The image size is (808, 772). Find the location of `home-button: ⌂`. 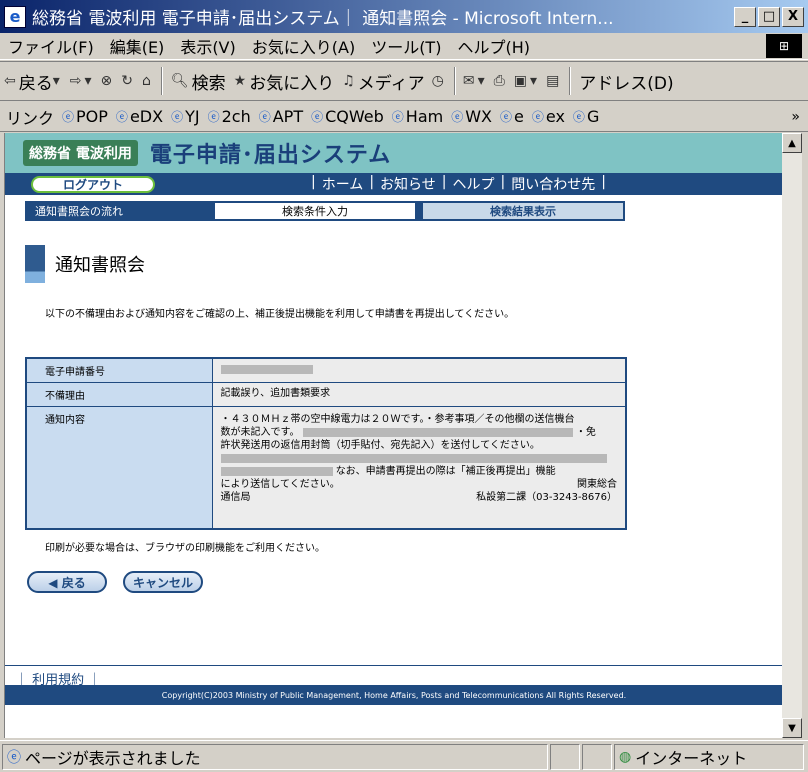

home-button: ⌂ is located at coordinates (148, 81).